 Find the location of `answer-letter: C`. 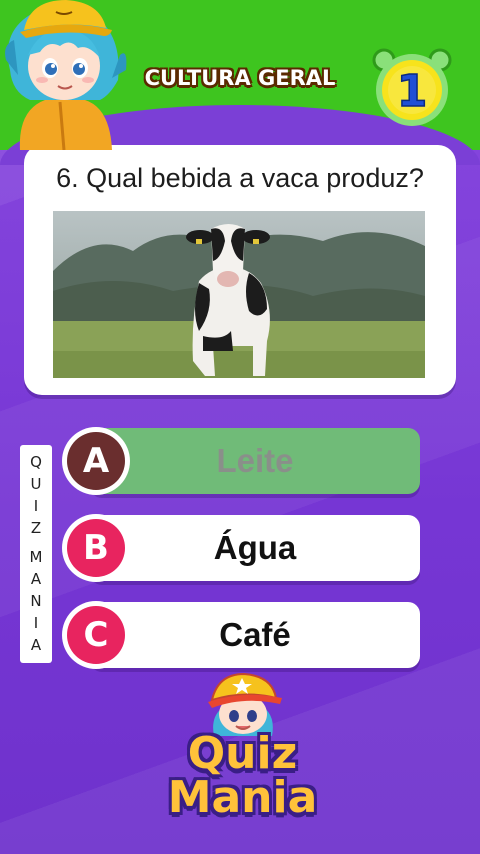

answer-letter: C is located at coordinates (96, 635).